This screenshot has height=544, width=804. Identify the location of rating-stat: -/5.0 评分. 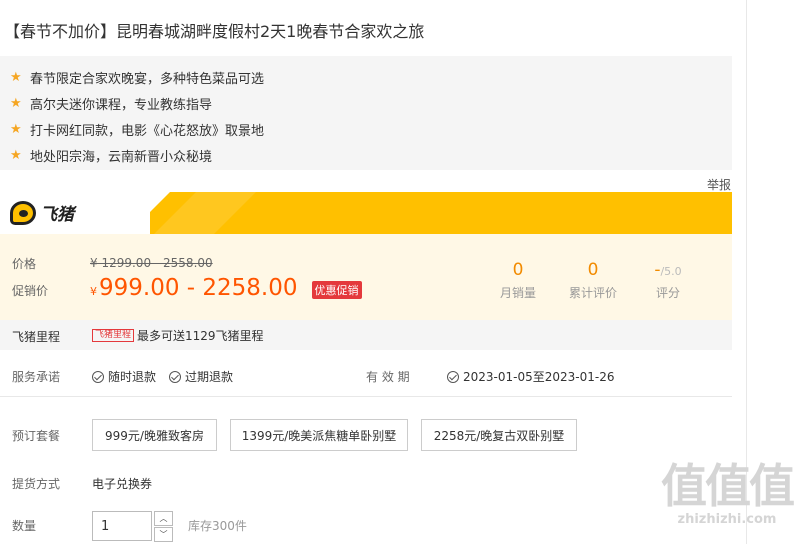
(668, 280).